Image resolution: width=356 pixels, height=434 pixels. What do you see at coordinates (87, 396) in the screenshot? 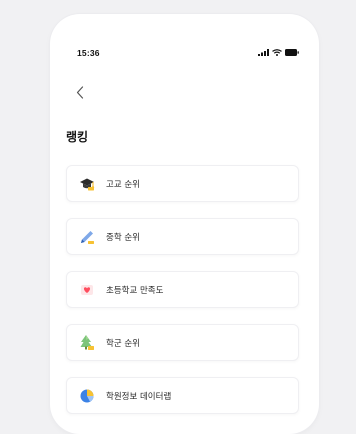
I see `pie-chart-icon` at bounding box center [87, 396].